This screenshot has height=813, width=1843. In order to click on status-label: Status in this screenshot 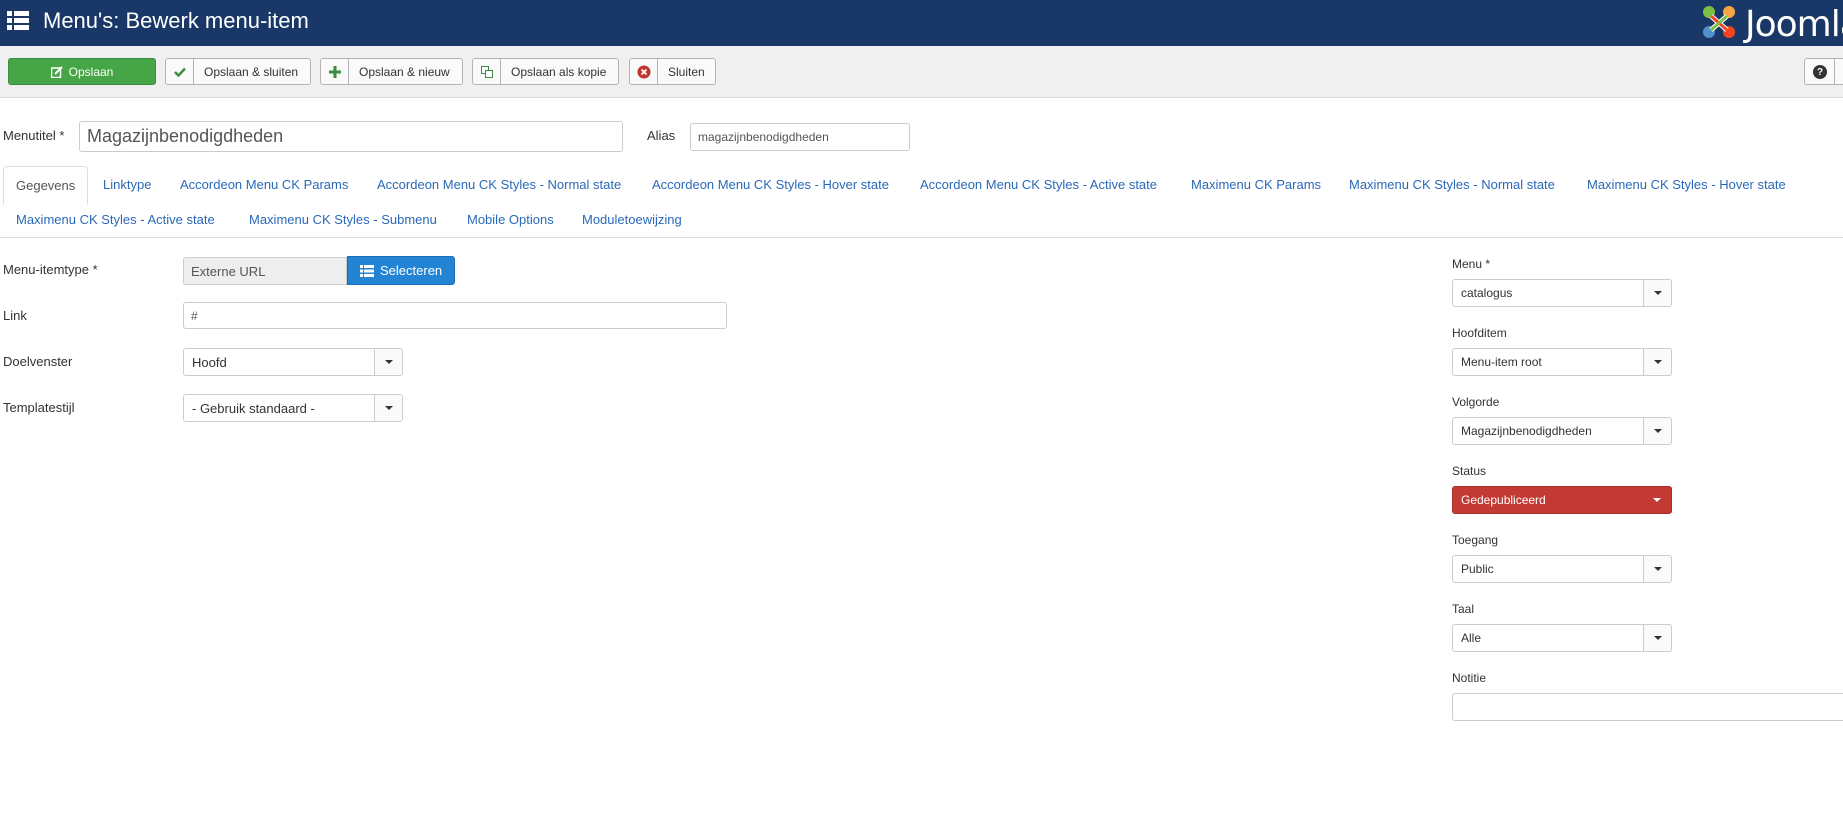, I will do `click(1469, 471)`.